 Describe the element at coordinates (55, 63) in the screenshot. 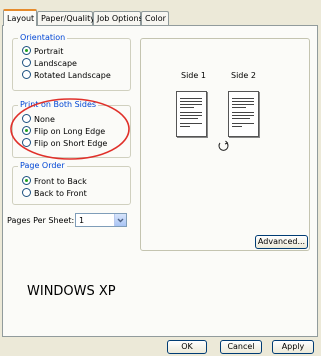

I see `radio-landscape-label: Landscape` at that location.